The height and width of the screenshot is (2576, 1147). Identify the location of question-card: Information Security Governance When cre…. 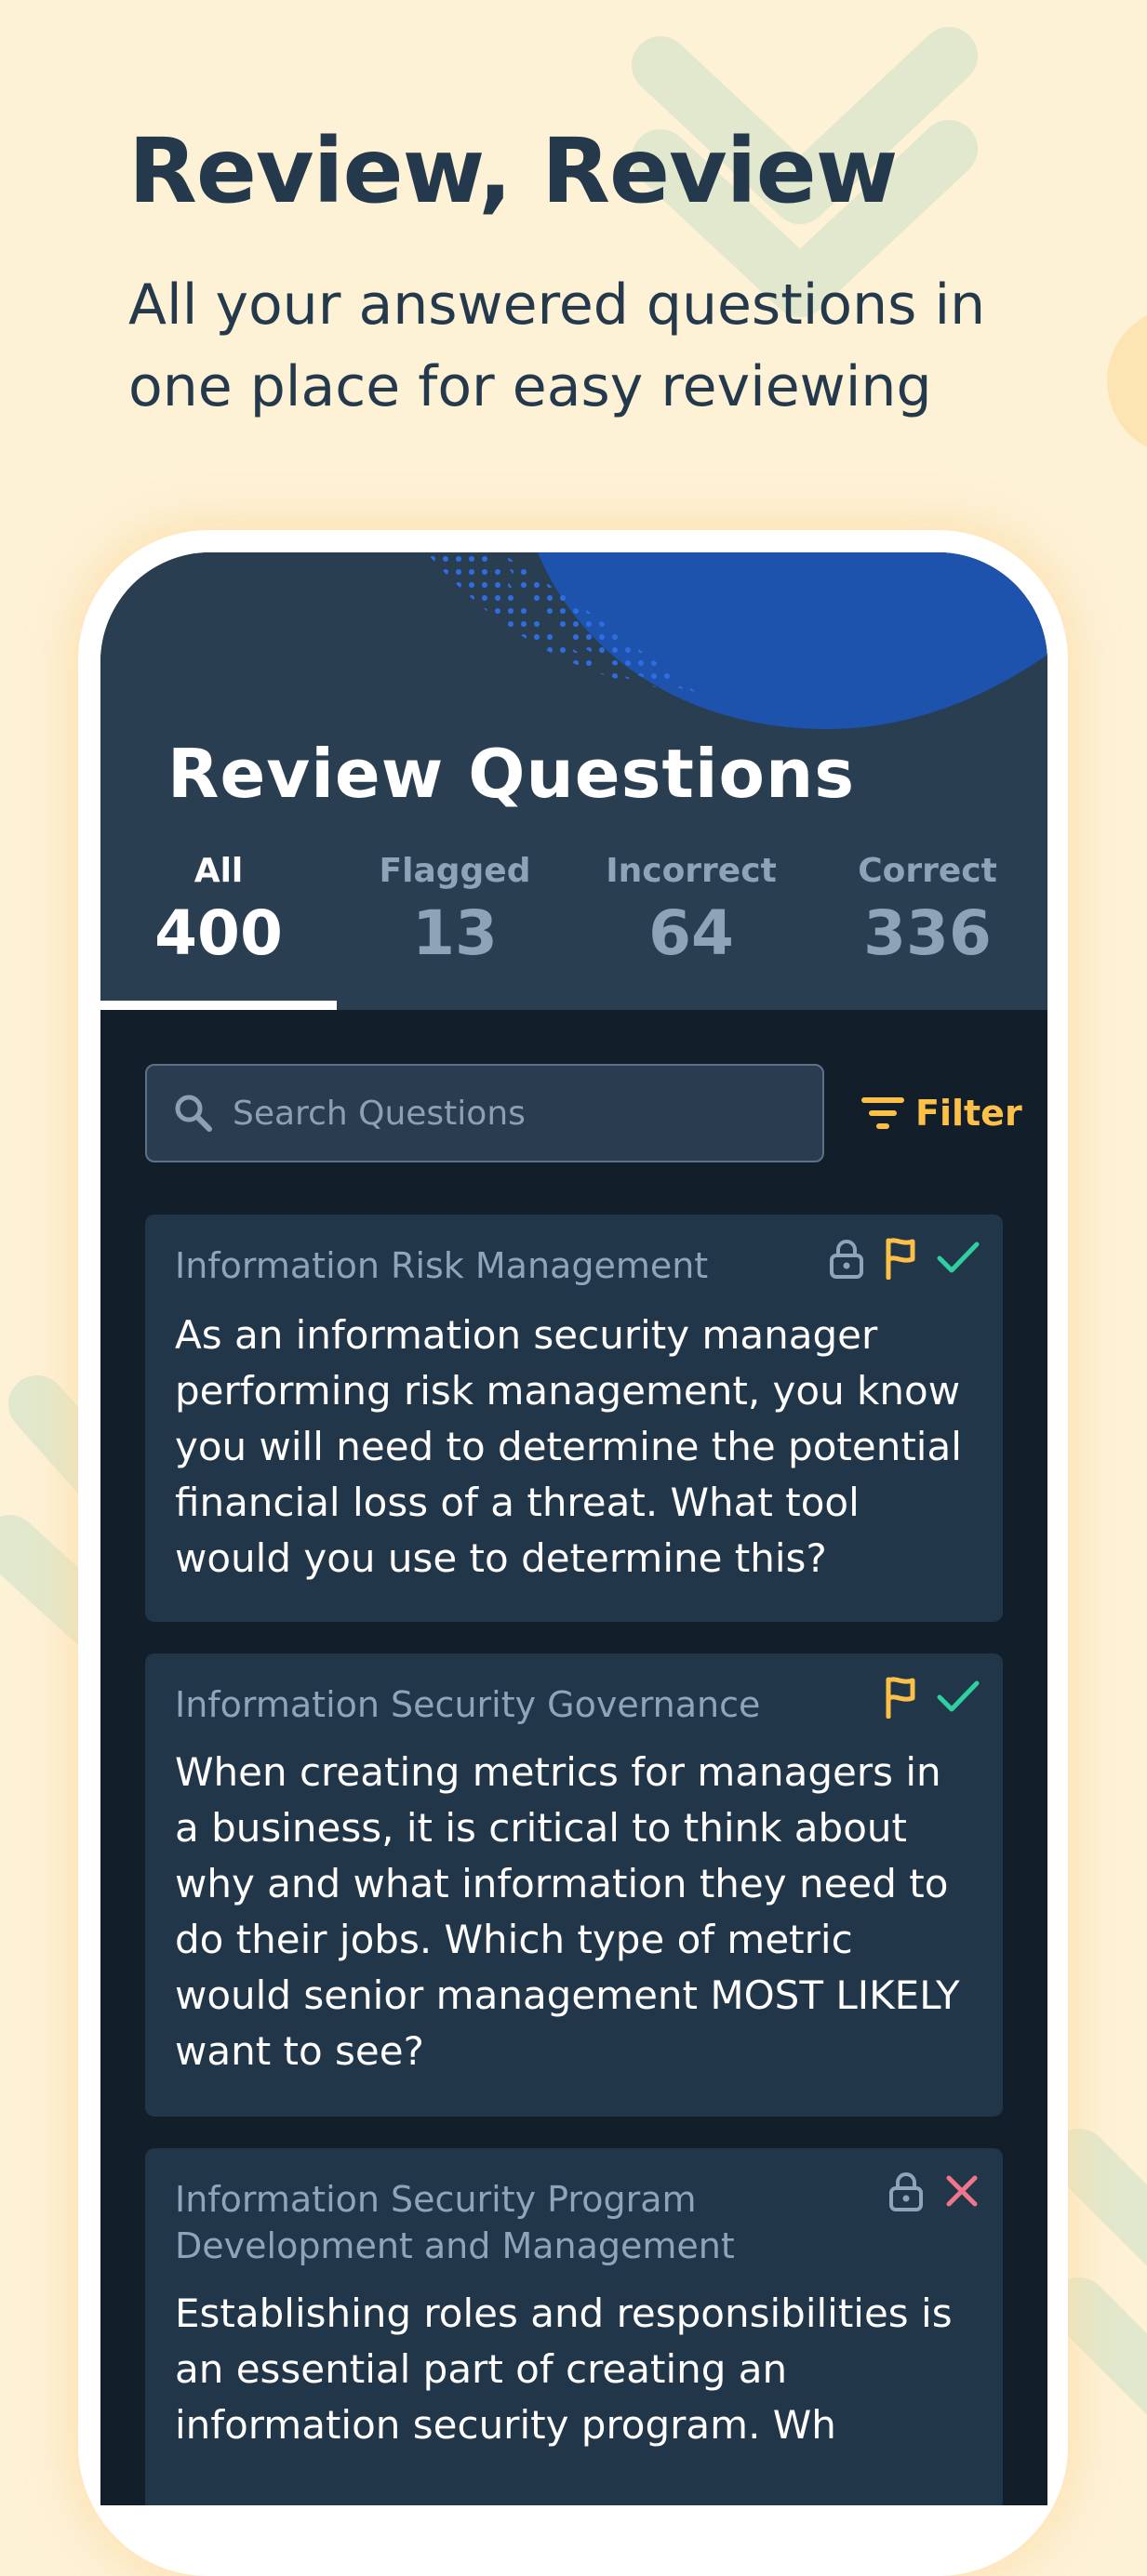
(574, 1885).